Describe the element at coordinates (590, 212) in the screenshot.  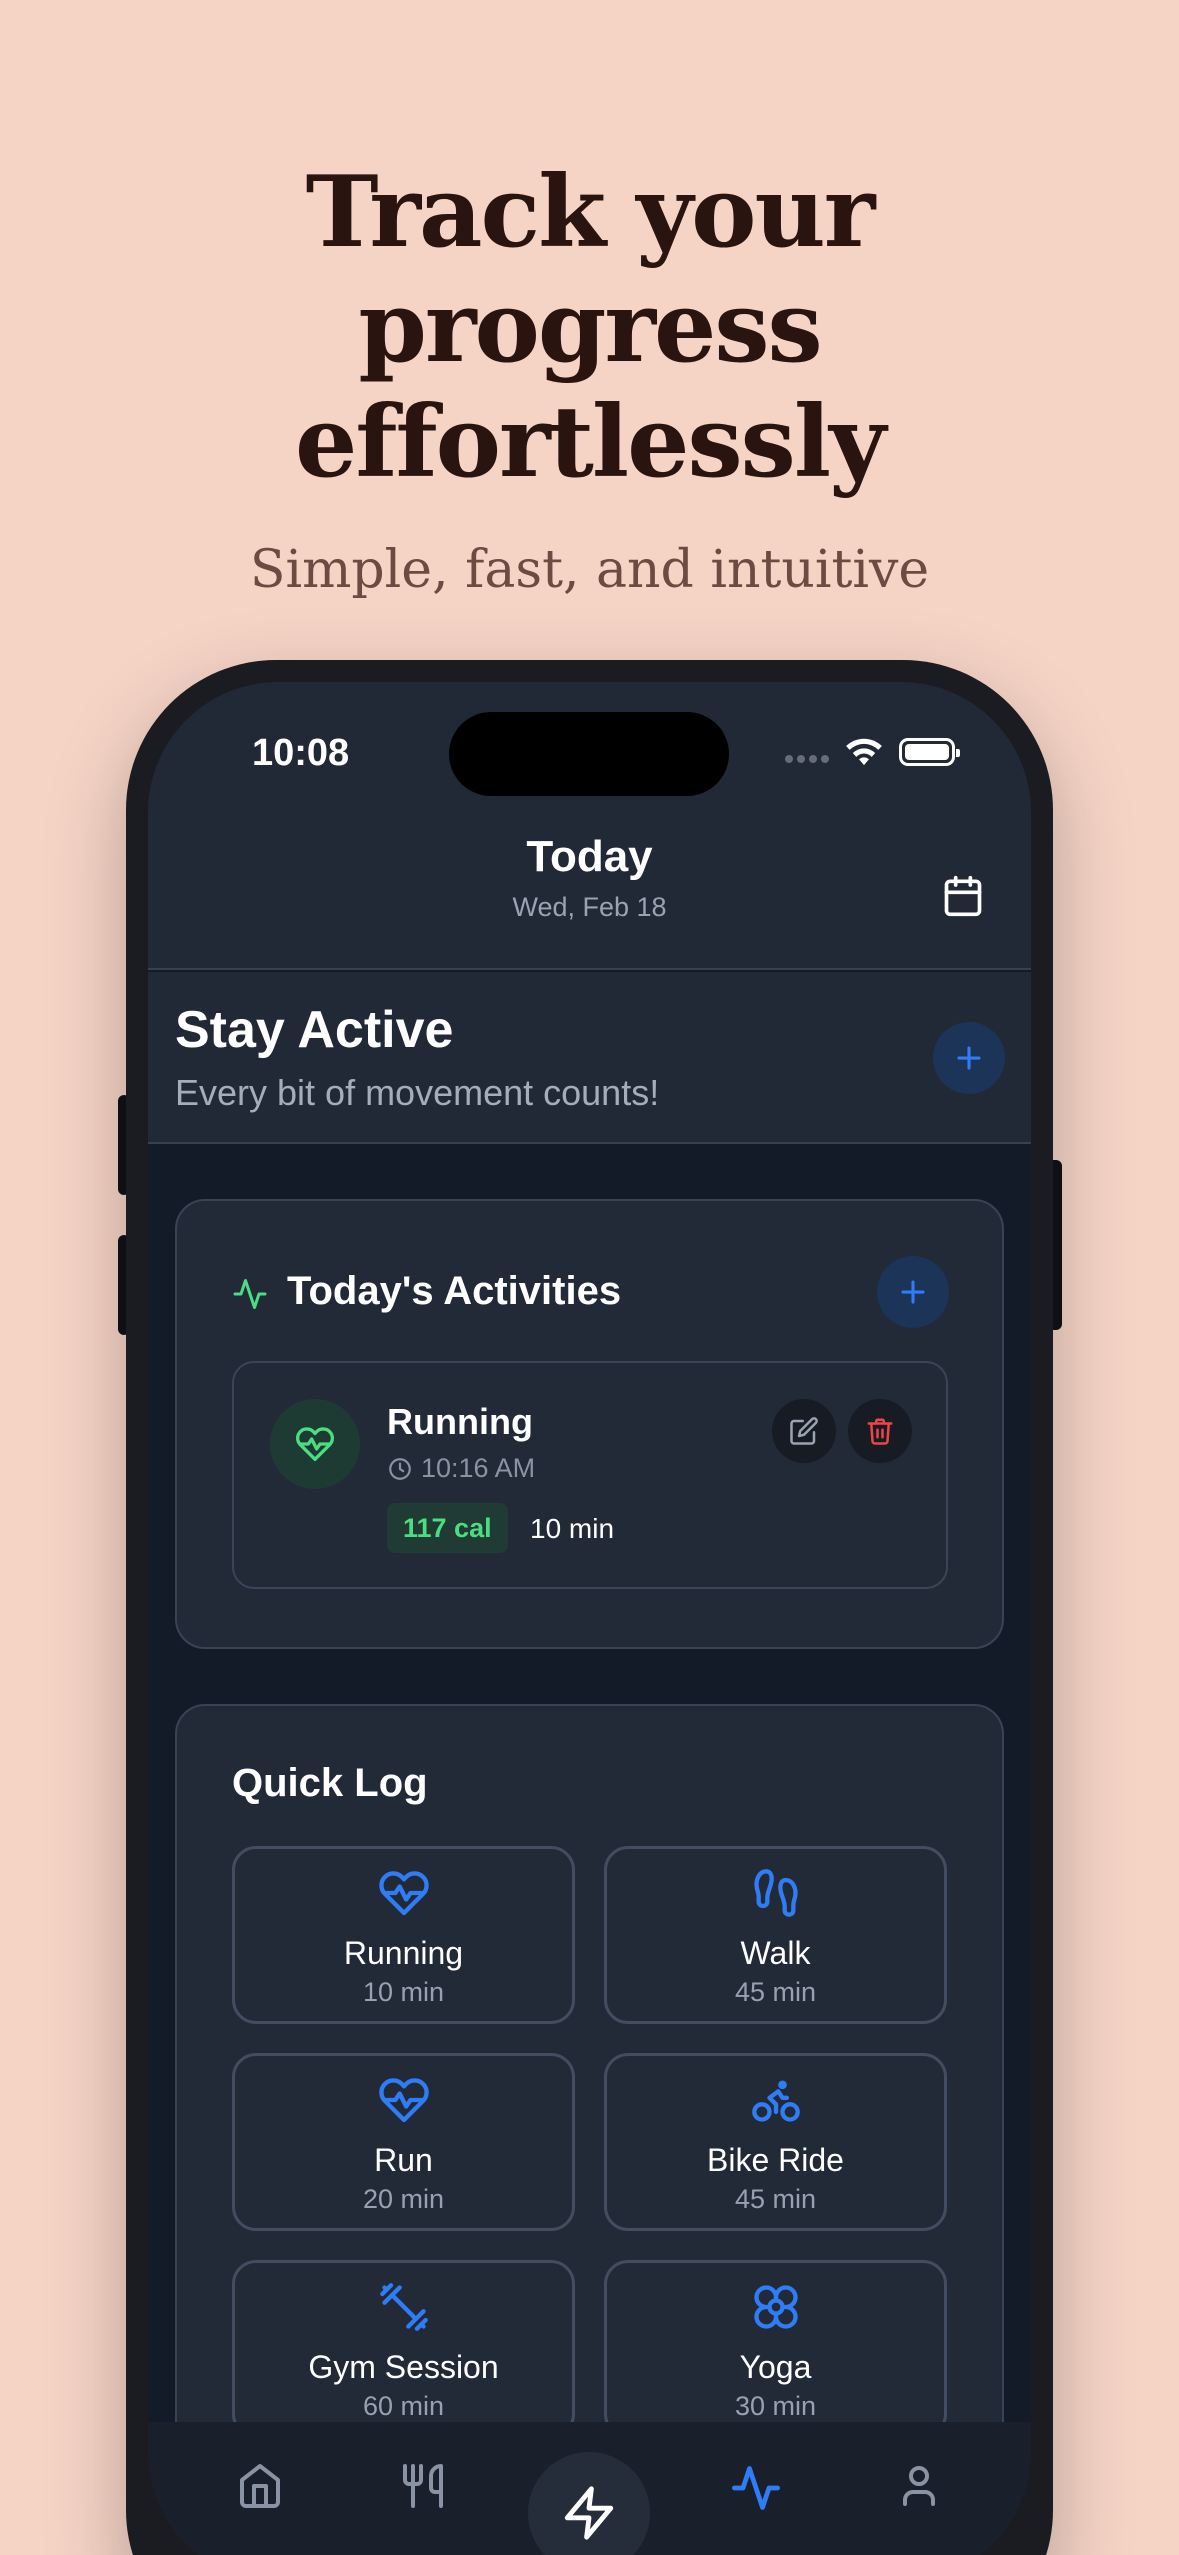
I see `hero-title-line-1: Track your` at that location.